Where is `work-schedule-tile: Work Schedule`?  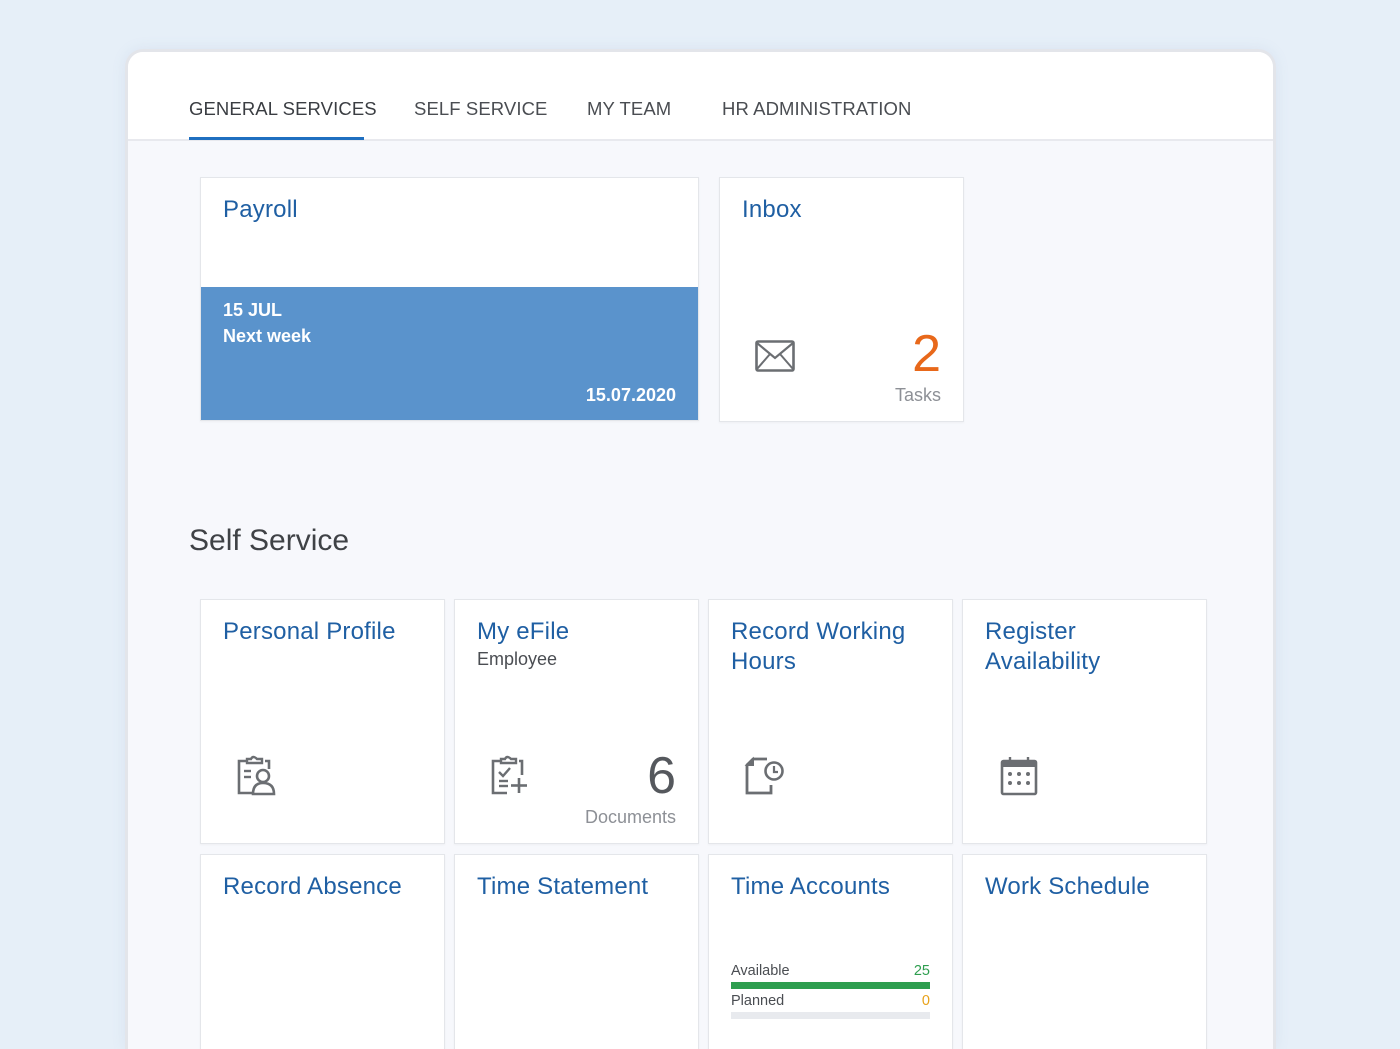 work-schedule-tile: Work Schedule is located at coordinates (1084, 951).